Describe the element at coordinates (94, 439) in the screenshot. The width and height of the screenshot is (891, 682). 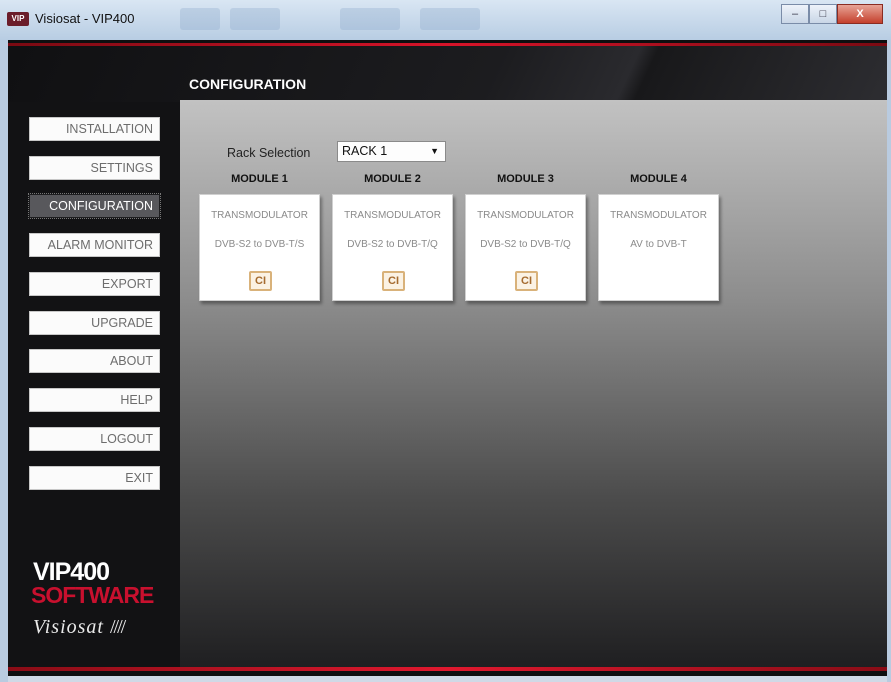
I see `nav-logout-button: LOGOUT` at that location.